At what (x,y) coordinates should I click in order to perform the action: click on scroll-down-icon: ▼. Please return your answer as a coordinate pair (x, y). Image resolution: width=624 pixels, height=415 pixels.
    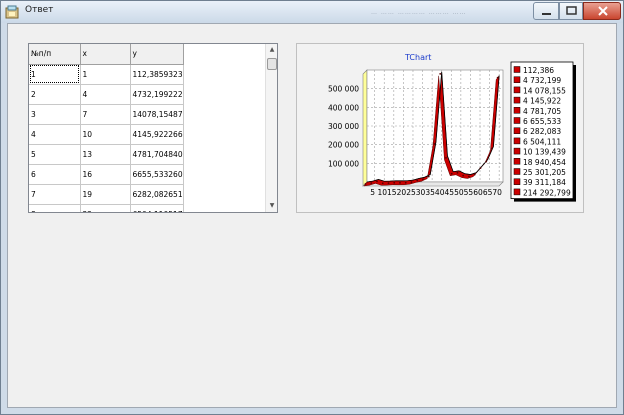
    Looking at the image, I should click on (271, 206).